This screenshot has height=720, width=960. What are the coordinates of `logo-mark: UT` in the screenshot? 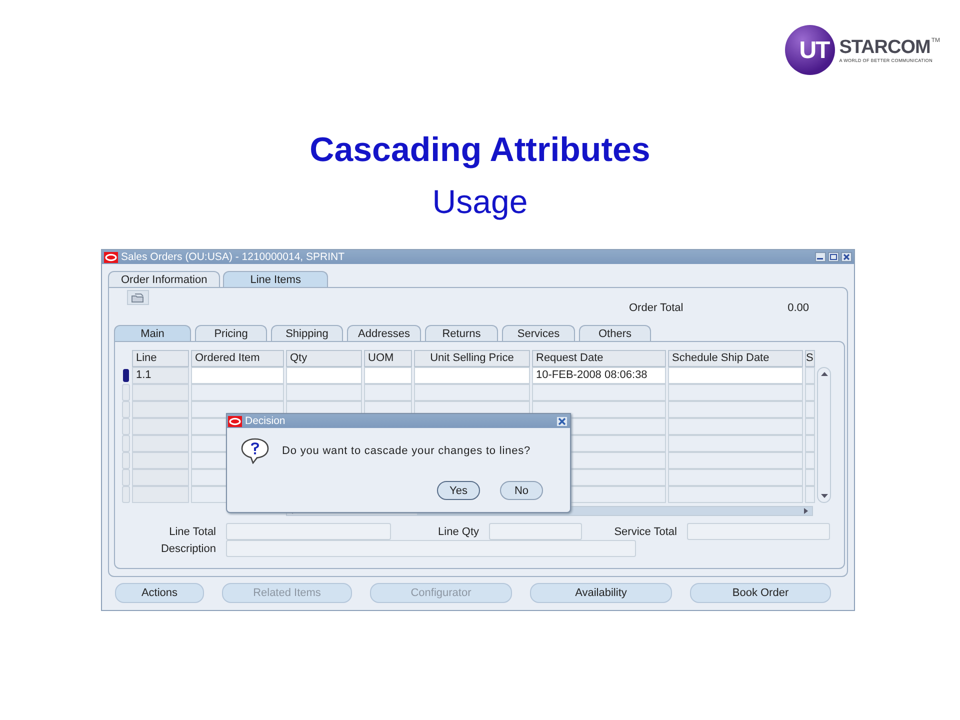 It's located at (810, 50).